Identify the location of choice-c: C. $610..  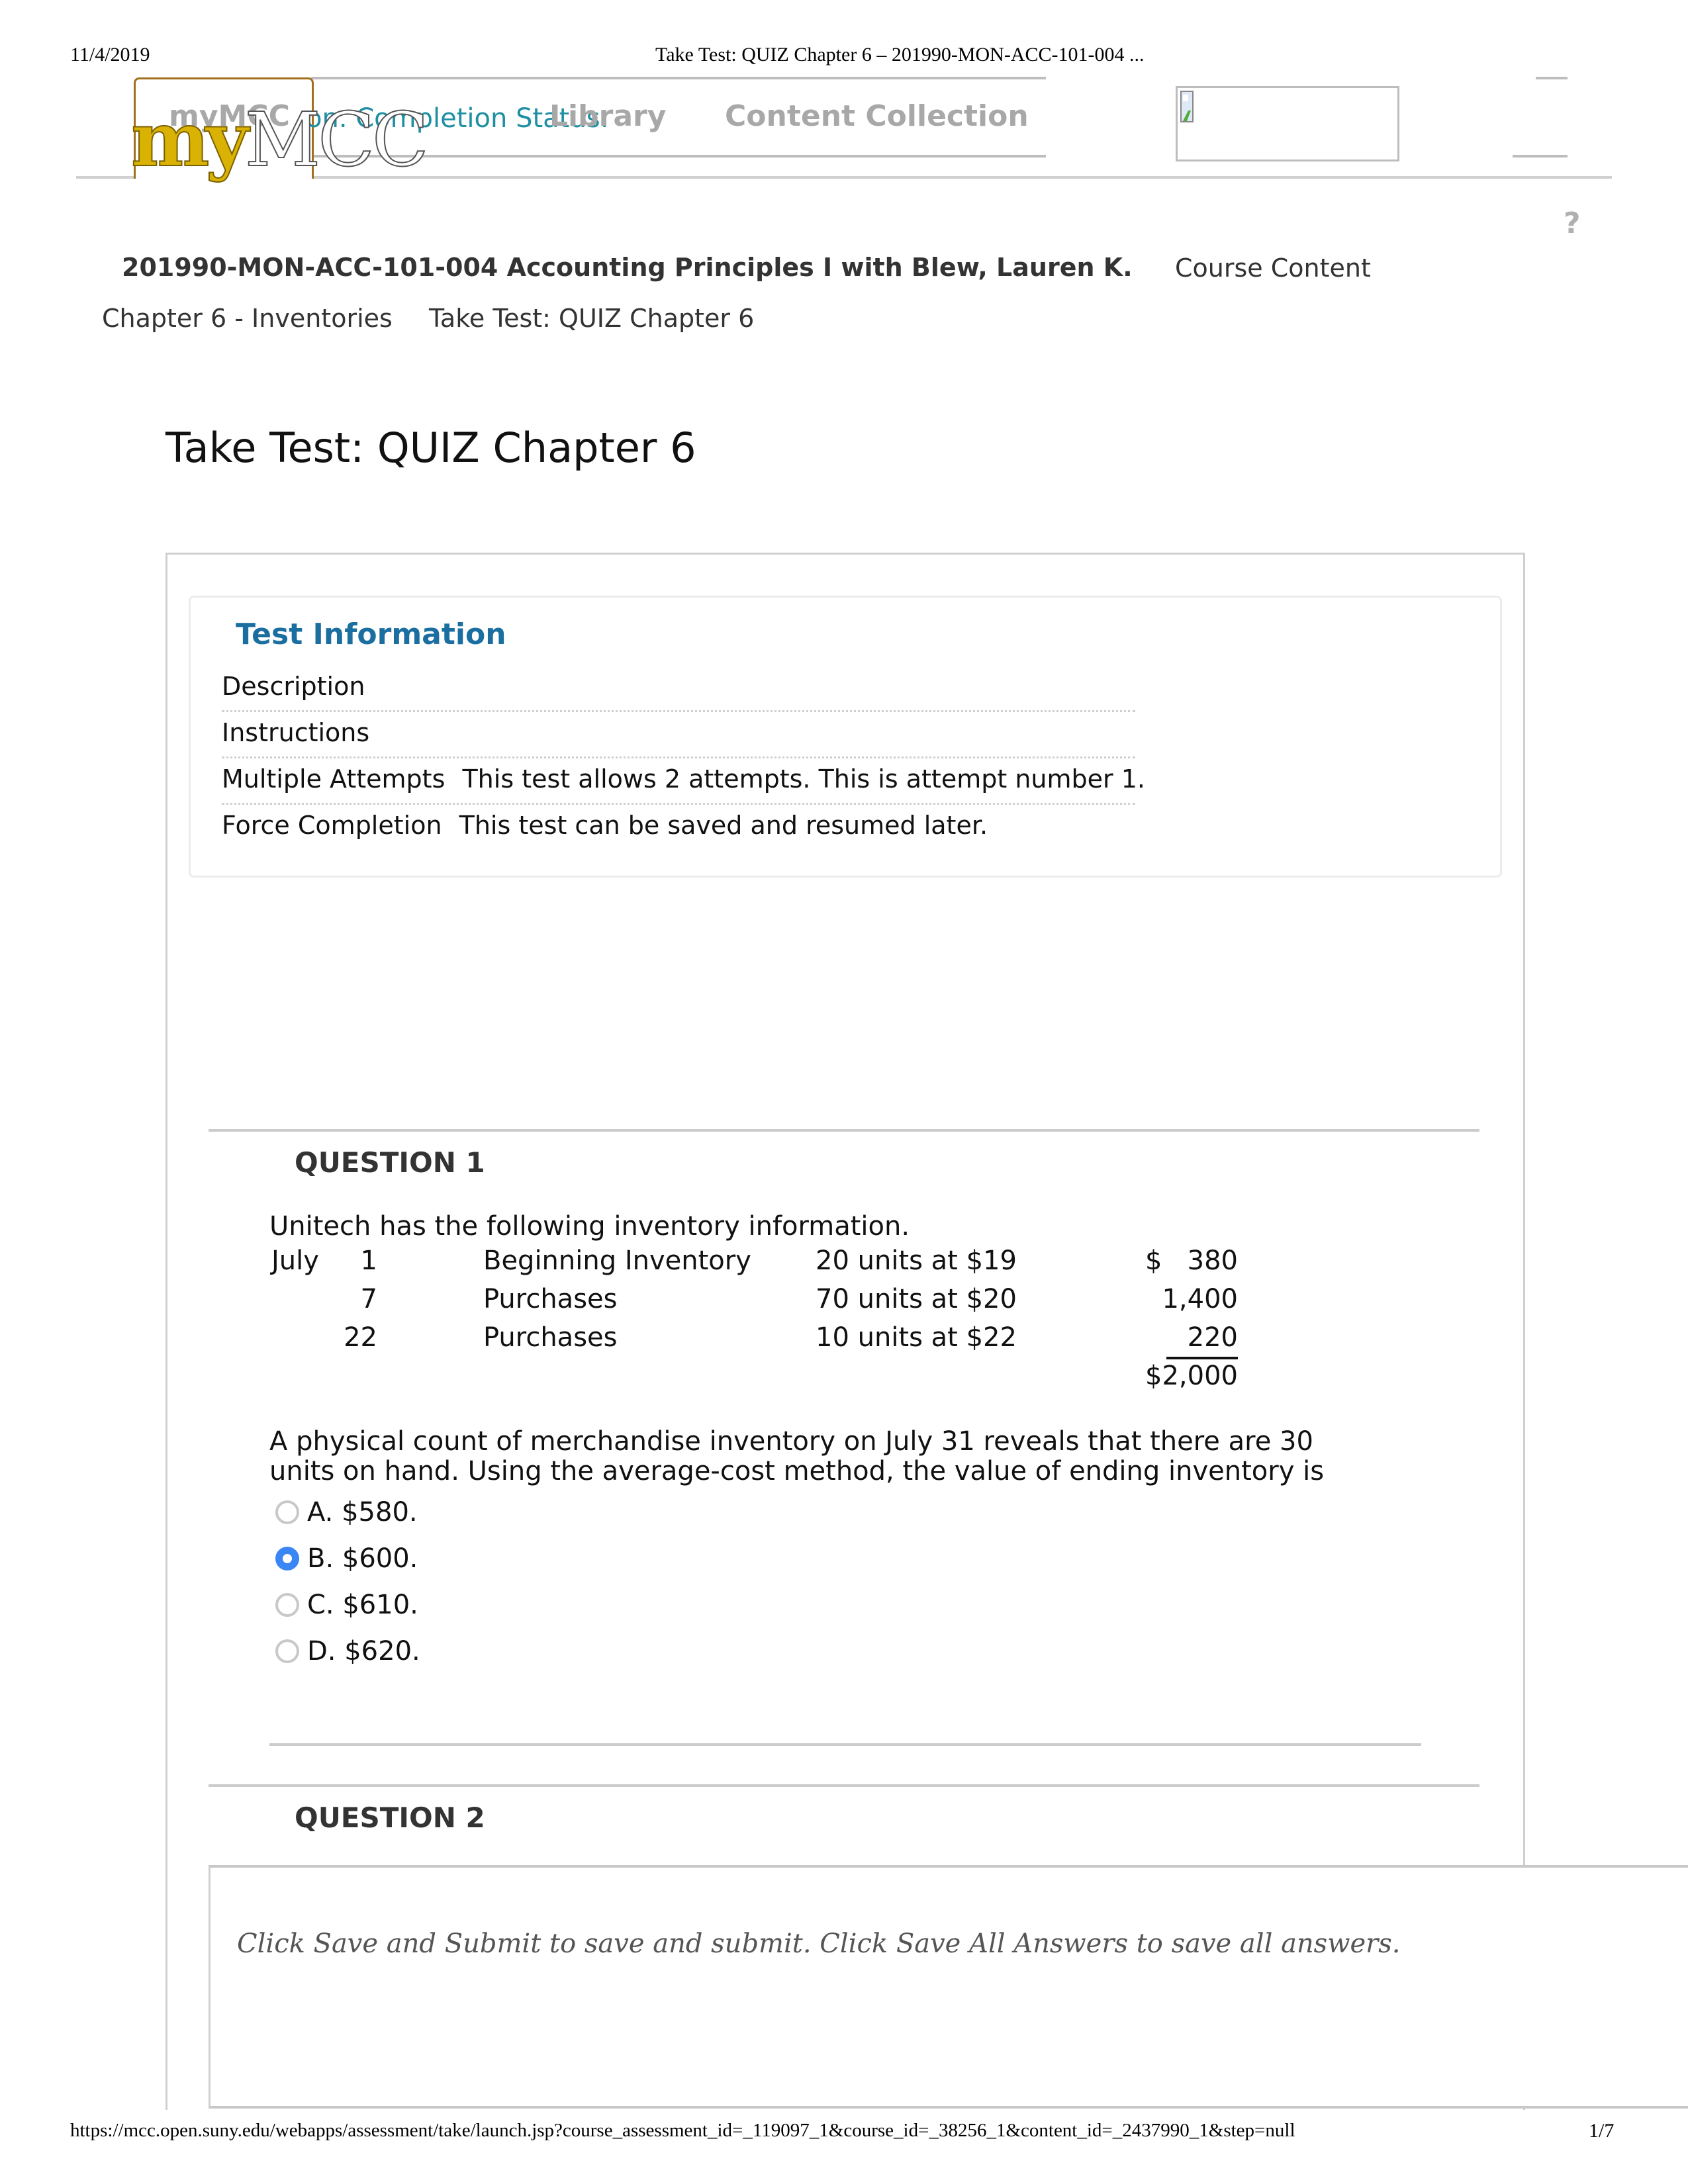
(346, 1605).